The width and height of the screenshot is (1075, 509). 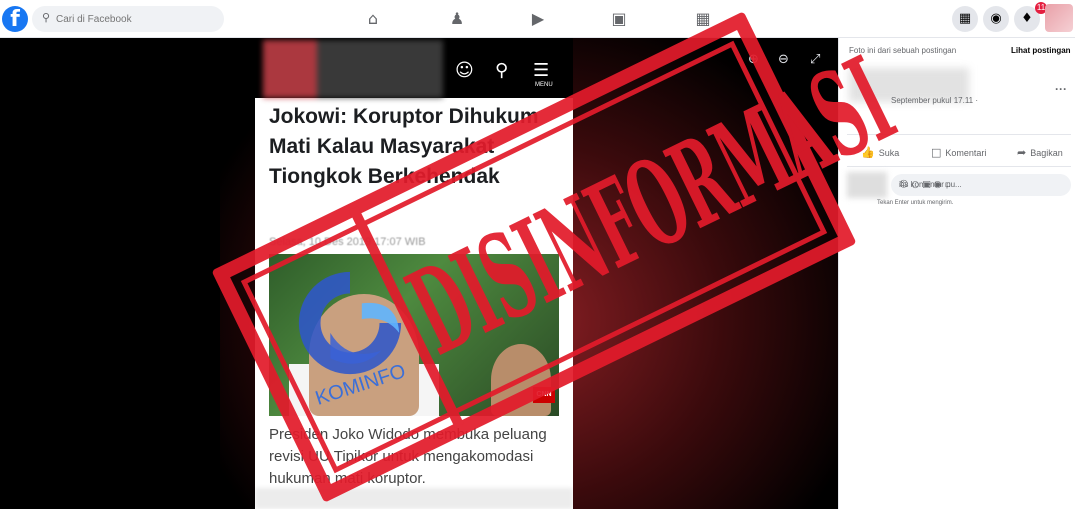 What do you see at coordinates (544, 85) in the screenshot?
I see `menu-label: MENU` at bounding box center [544, 85].